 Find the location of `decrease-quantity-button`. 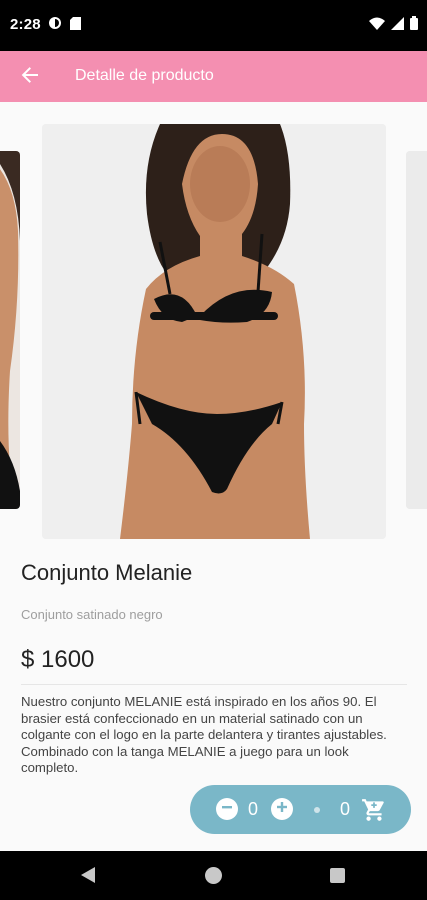

decrease-quantity-button is located at coordinates (227, 809).